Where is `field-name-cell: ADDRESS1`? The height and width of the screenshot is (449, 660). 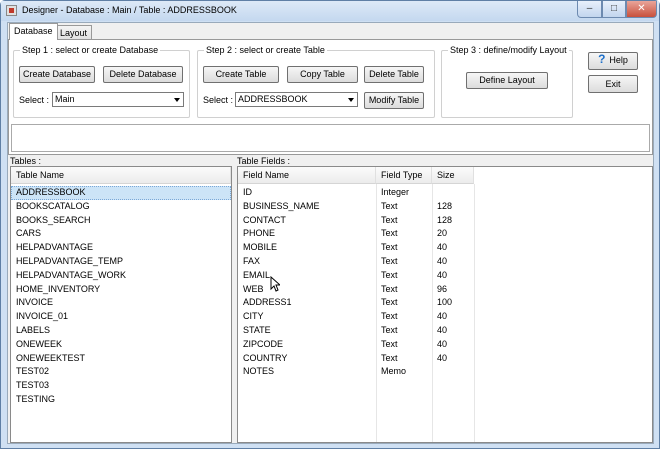
field-name-cell: ADDRESS1 is located at coordinates (267, 302).